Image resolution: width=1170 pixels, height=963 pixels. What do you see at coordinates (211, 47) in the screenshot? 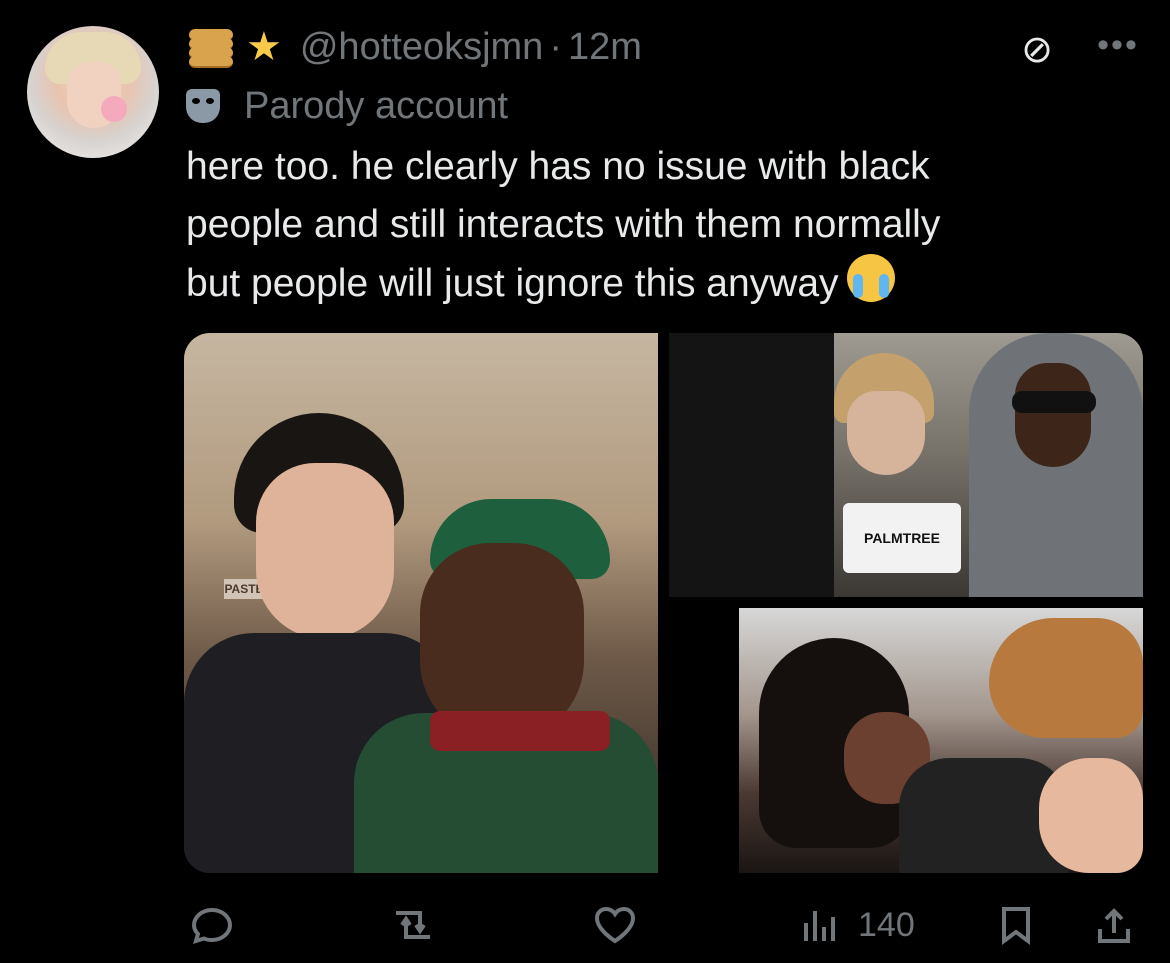
I see `pancake-icon` at bounding box center [211, 47].